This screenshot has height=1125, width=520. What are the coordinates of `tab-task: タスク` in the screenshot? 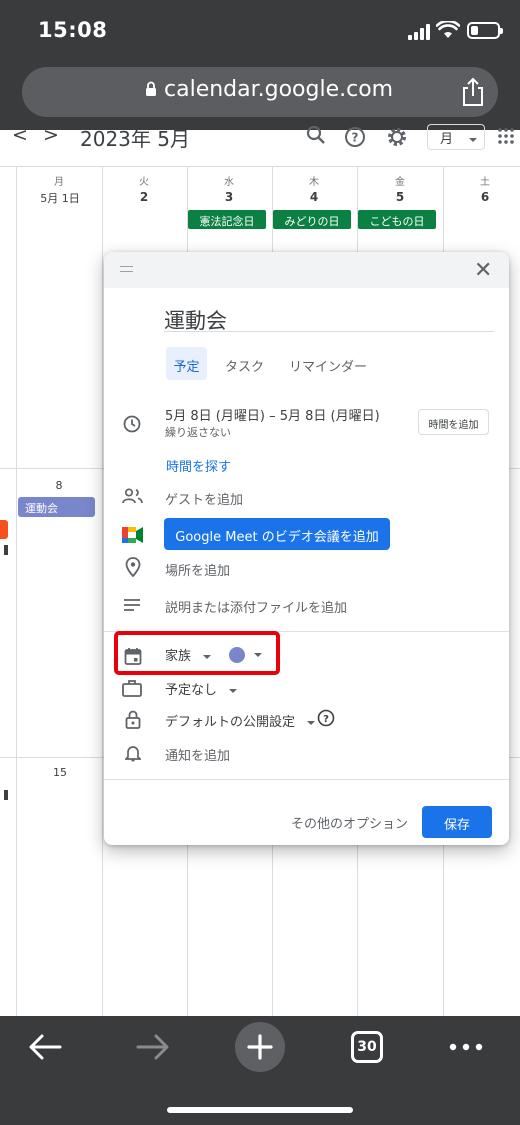 It's located at (244, 365).